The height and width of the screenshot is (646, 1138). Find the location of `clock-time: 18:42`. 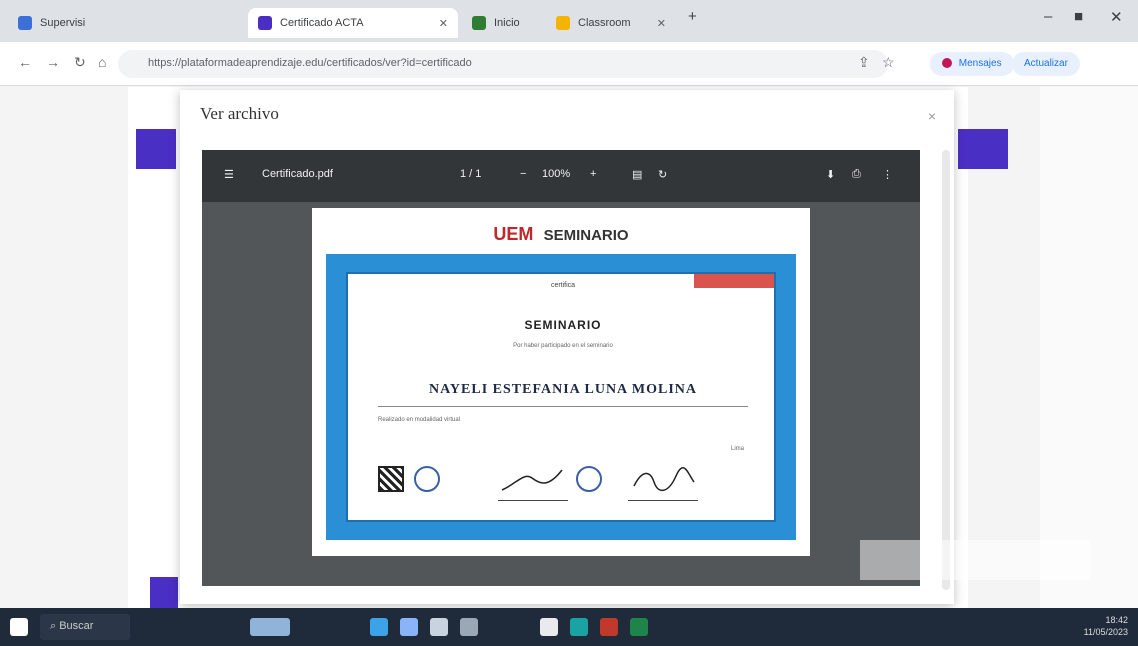

clock-time: 18:42 is located at coordinates (1116, 620).